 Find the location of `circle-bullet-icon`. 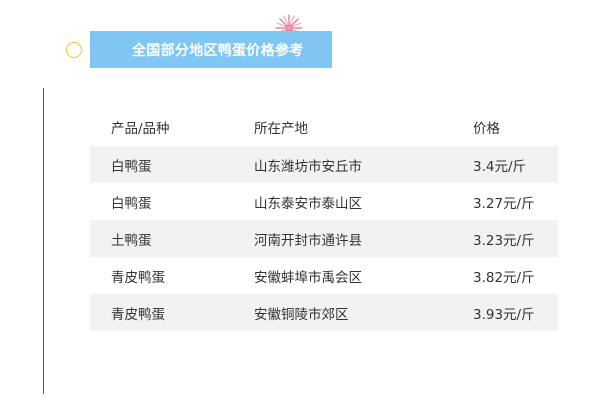

circle-bullet-icon is located at coordinates (74, 50).